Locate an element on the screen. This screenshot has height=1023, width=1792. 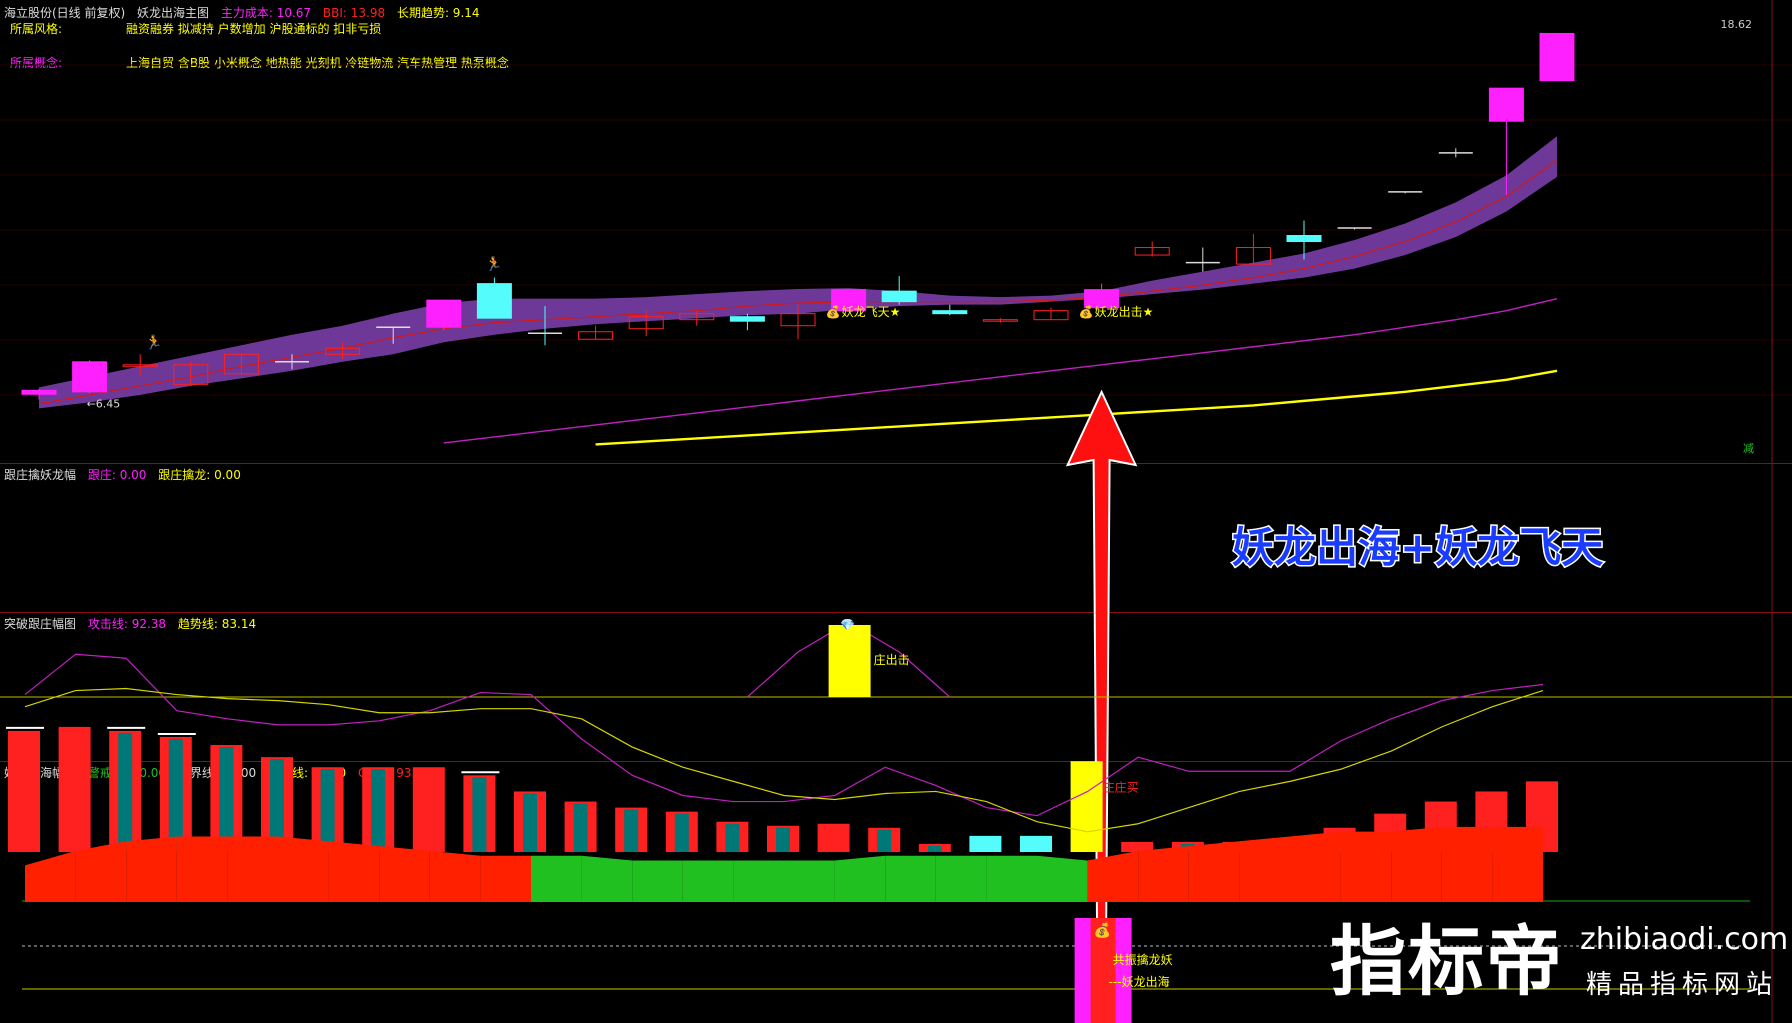
attack-line is located at coordinates (784, 735).